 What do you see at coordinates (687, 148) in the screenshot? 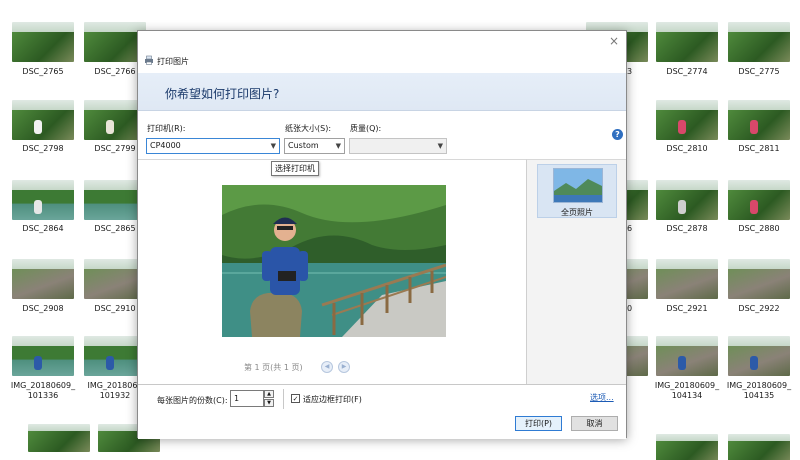
I see `gallery-label: DSC_2810` at bounding box center [687, 148].